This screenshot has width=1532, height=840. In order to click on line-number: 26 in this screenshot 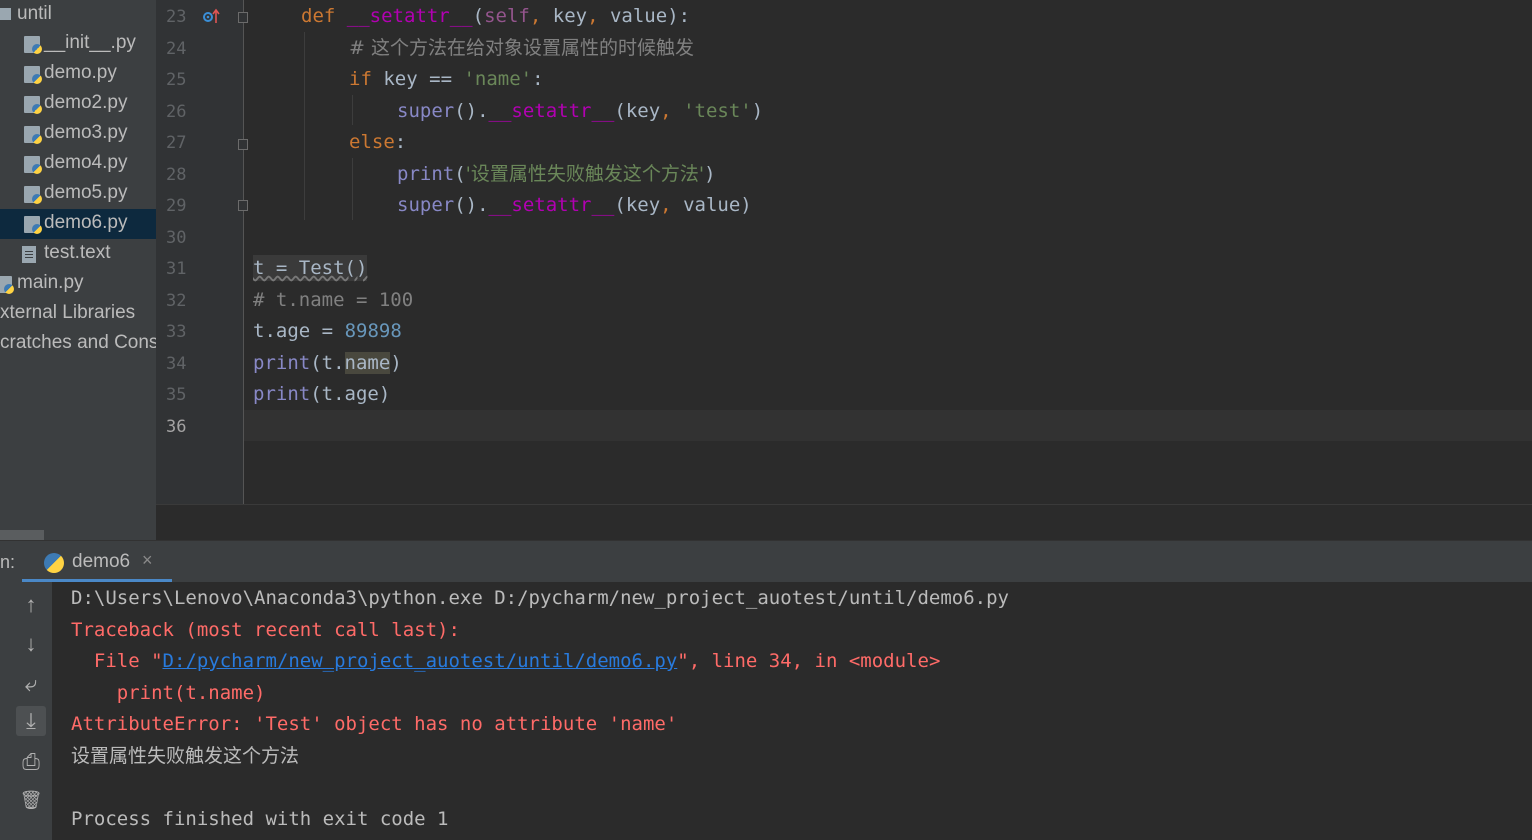, I will do `click(176, 112)`.